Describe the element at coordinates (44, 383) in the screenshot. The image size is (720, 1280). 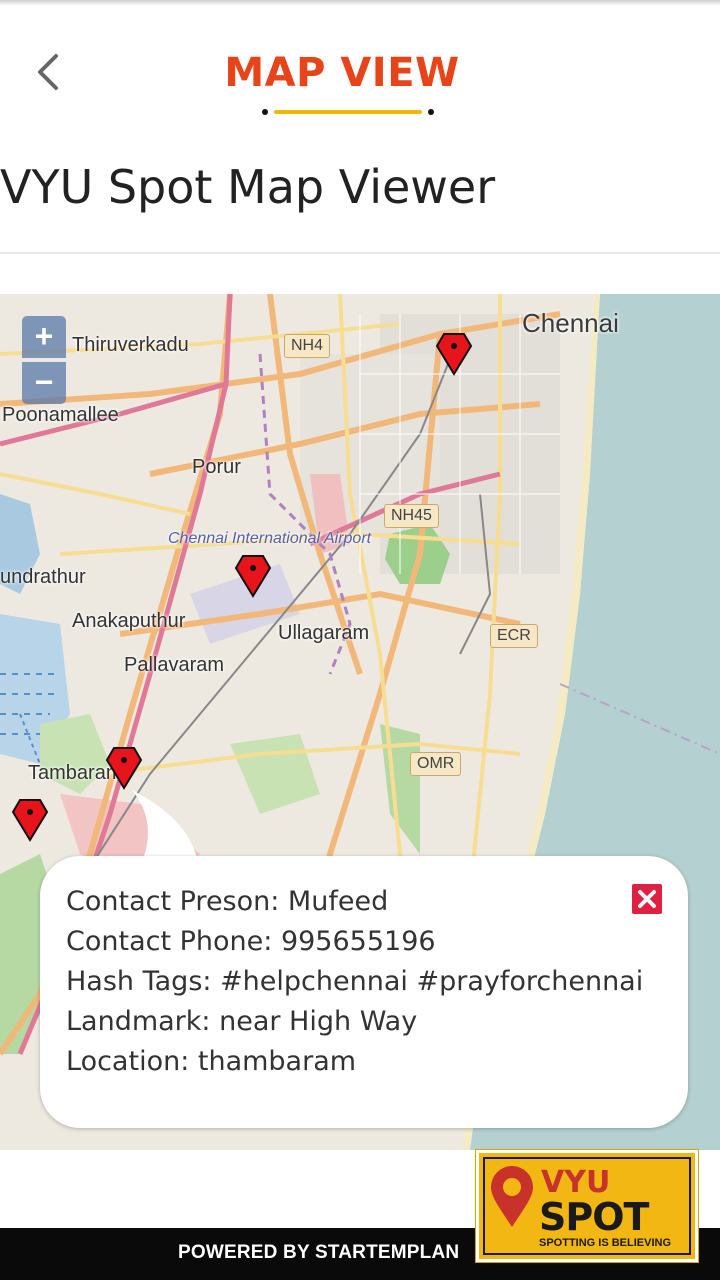
I see `zoom-out-button: −` at that location.